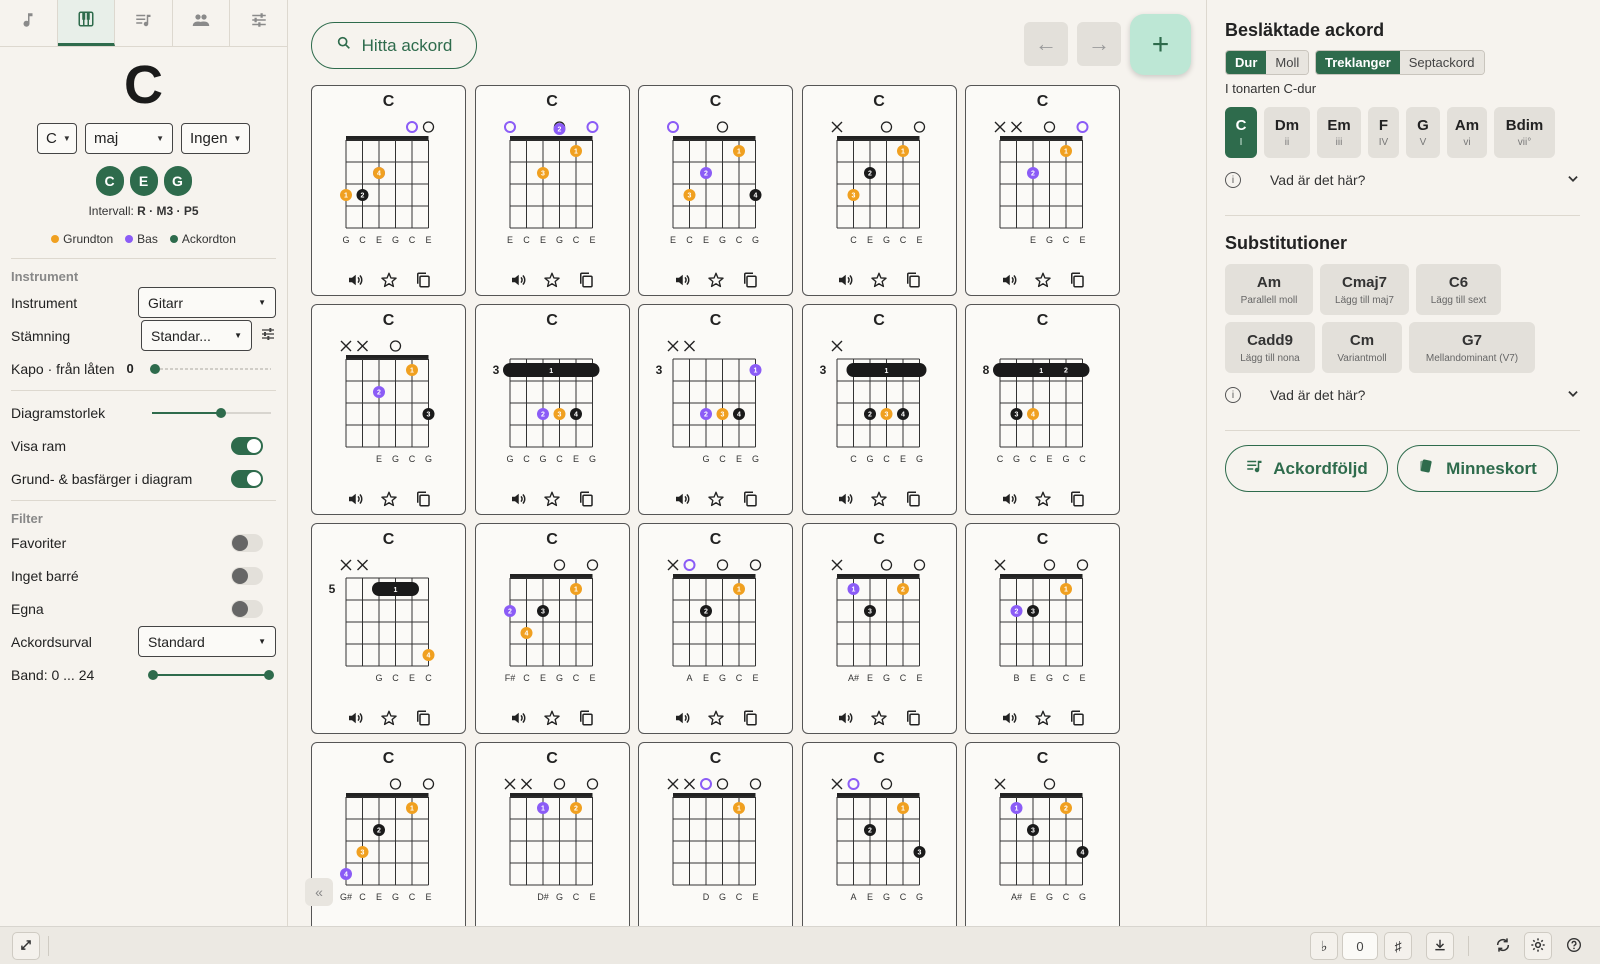 This screenshot has height=964, width=1600. I want to click on show-frame-toggle, so click(247, 445).